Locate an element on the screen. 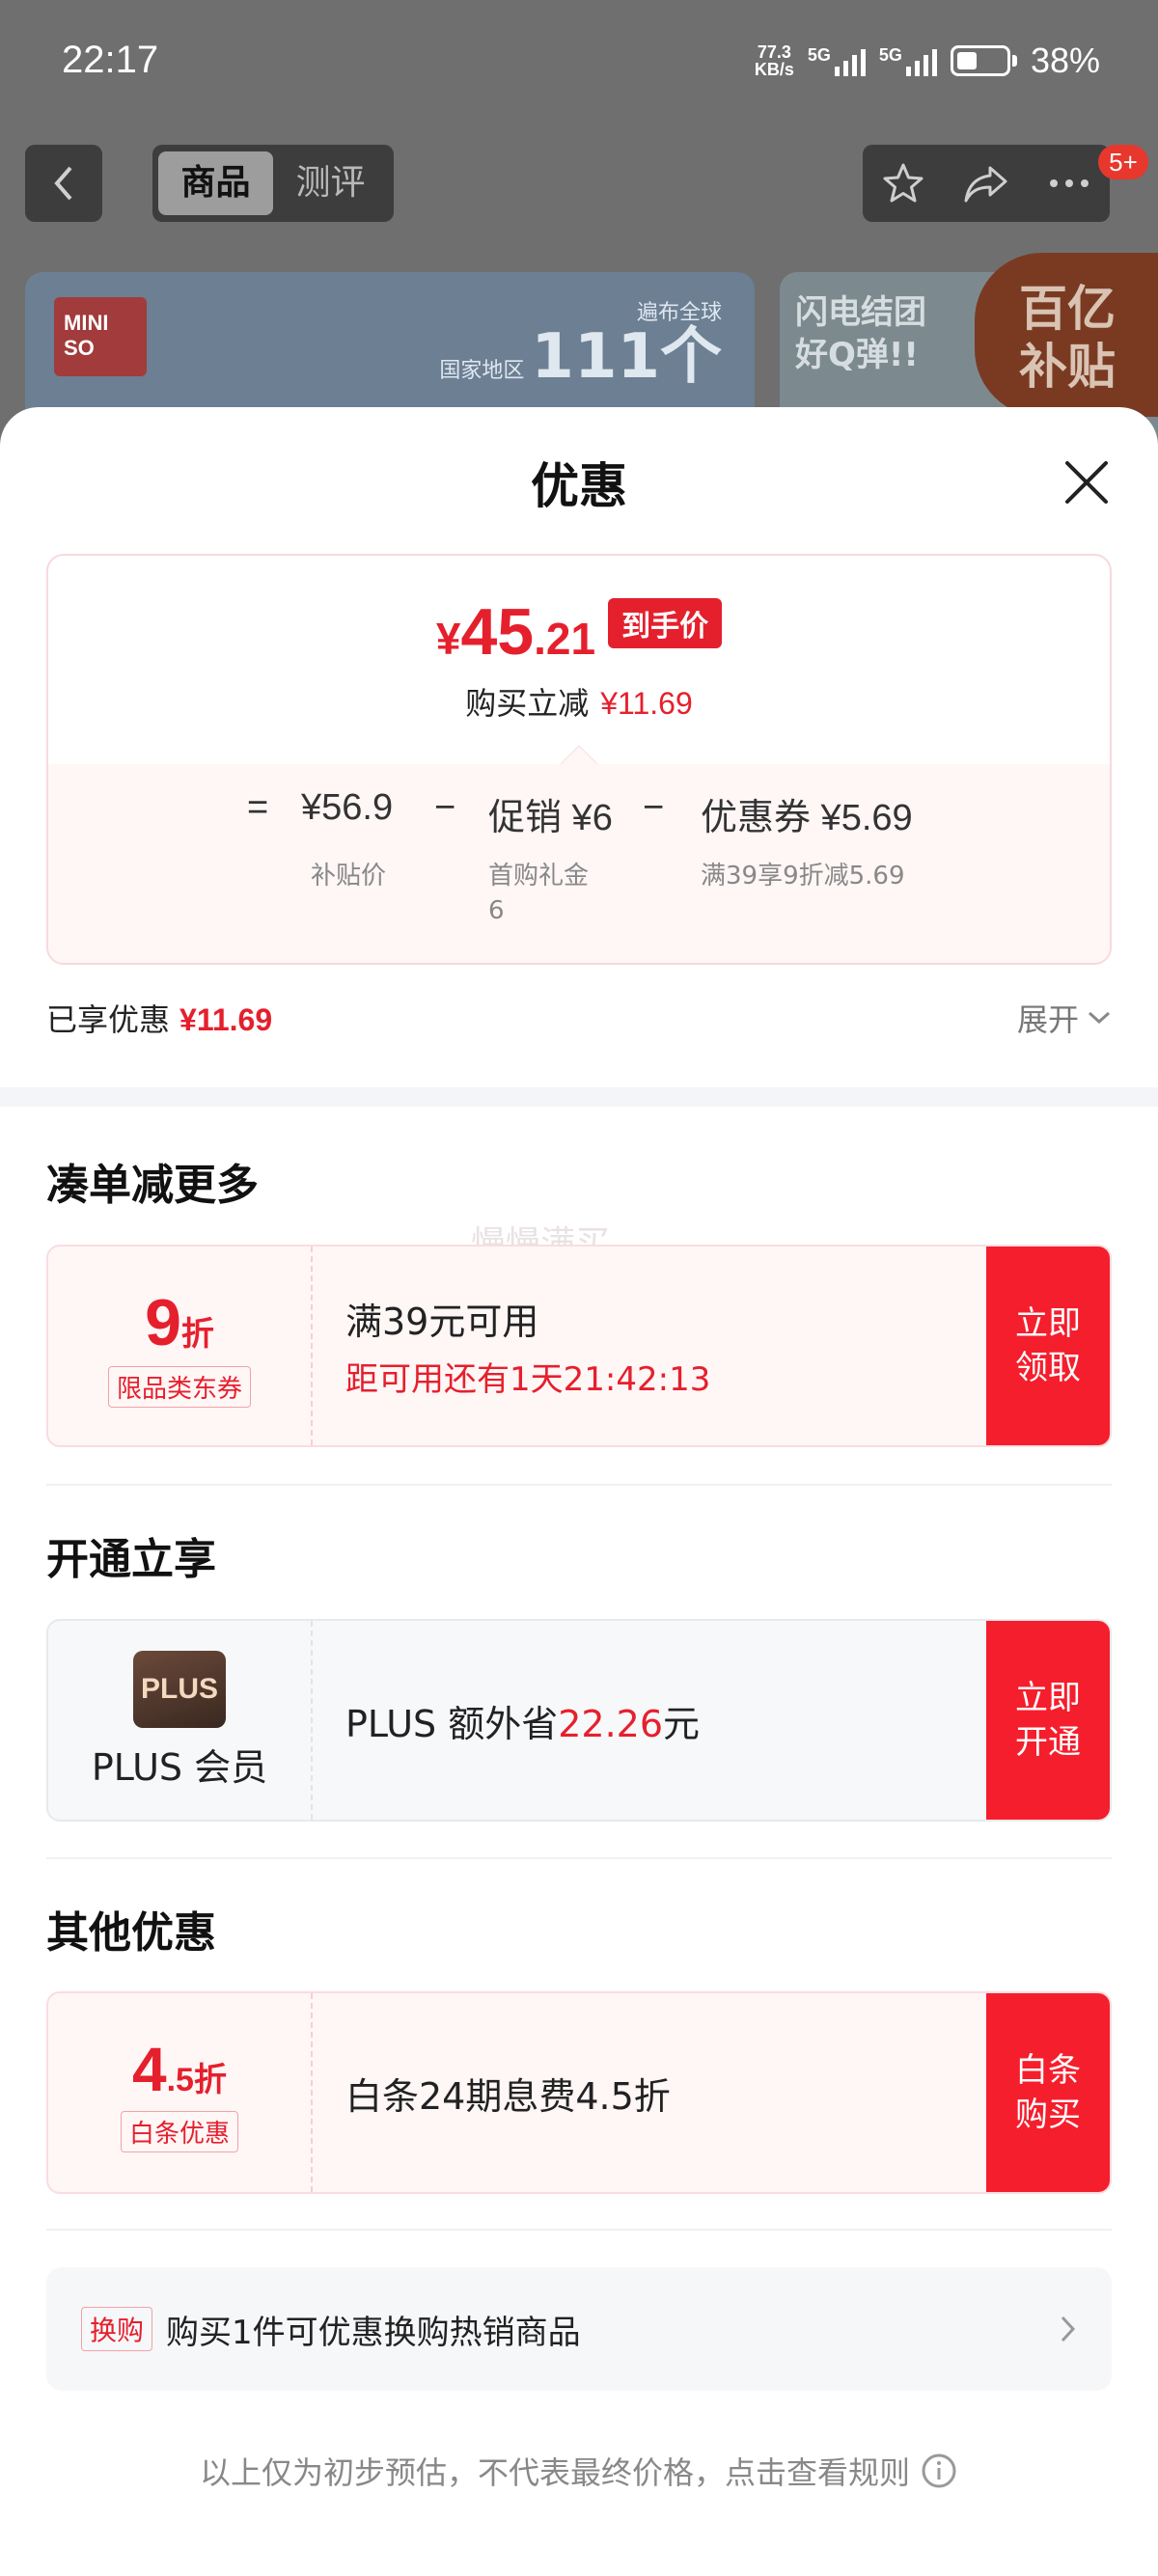 The image size is (1158, 2576). final-price-tag: 到手价 is located at coordinates (665, 623).